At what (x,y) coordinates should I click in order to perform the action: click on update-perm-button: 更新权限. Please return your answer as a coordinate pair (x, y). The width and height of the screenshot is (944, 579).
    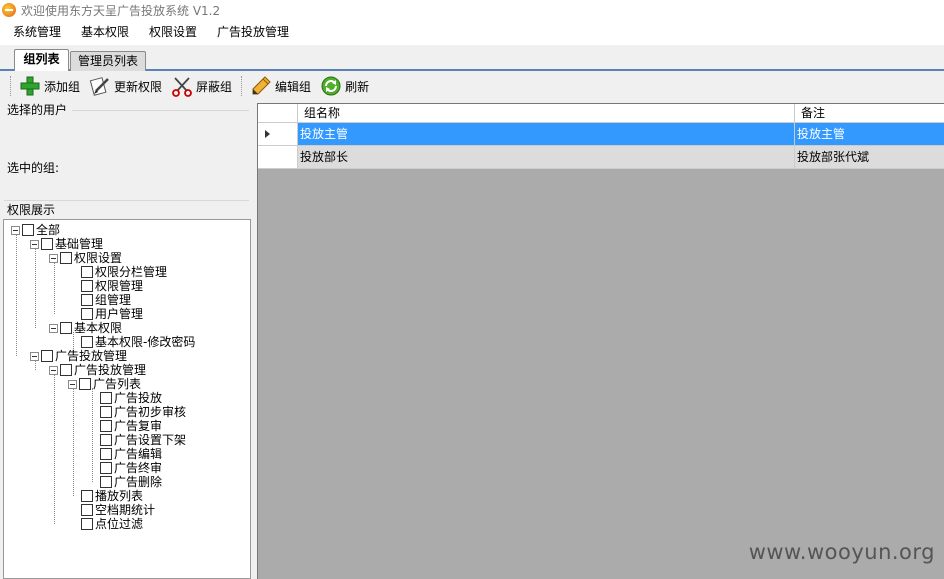
    Looking at the image, I should click on (125, 86).